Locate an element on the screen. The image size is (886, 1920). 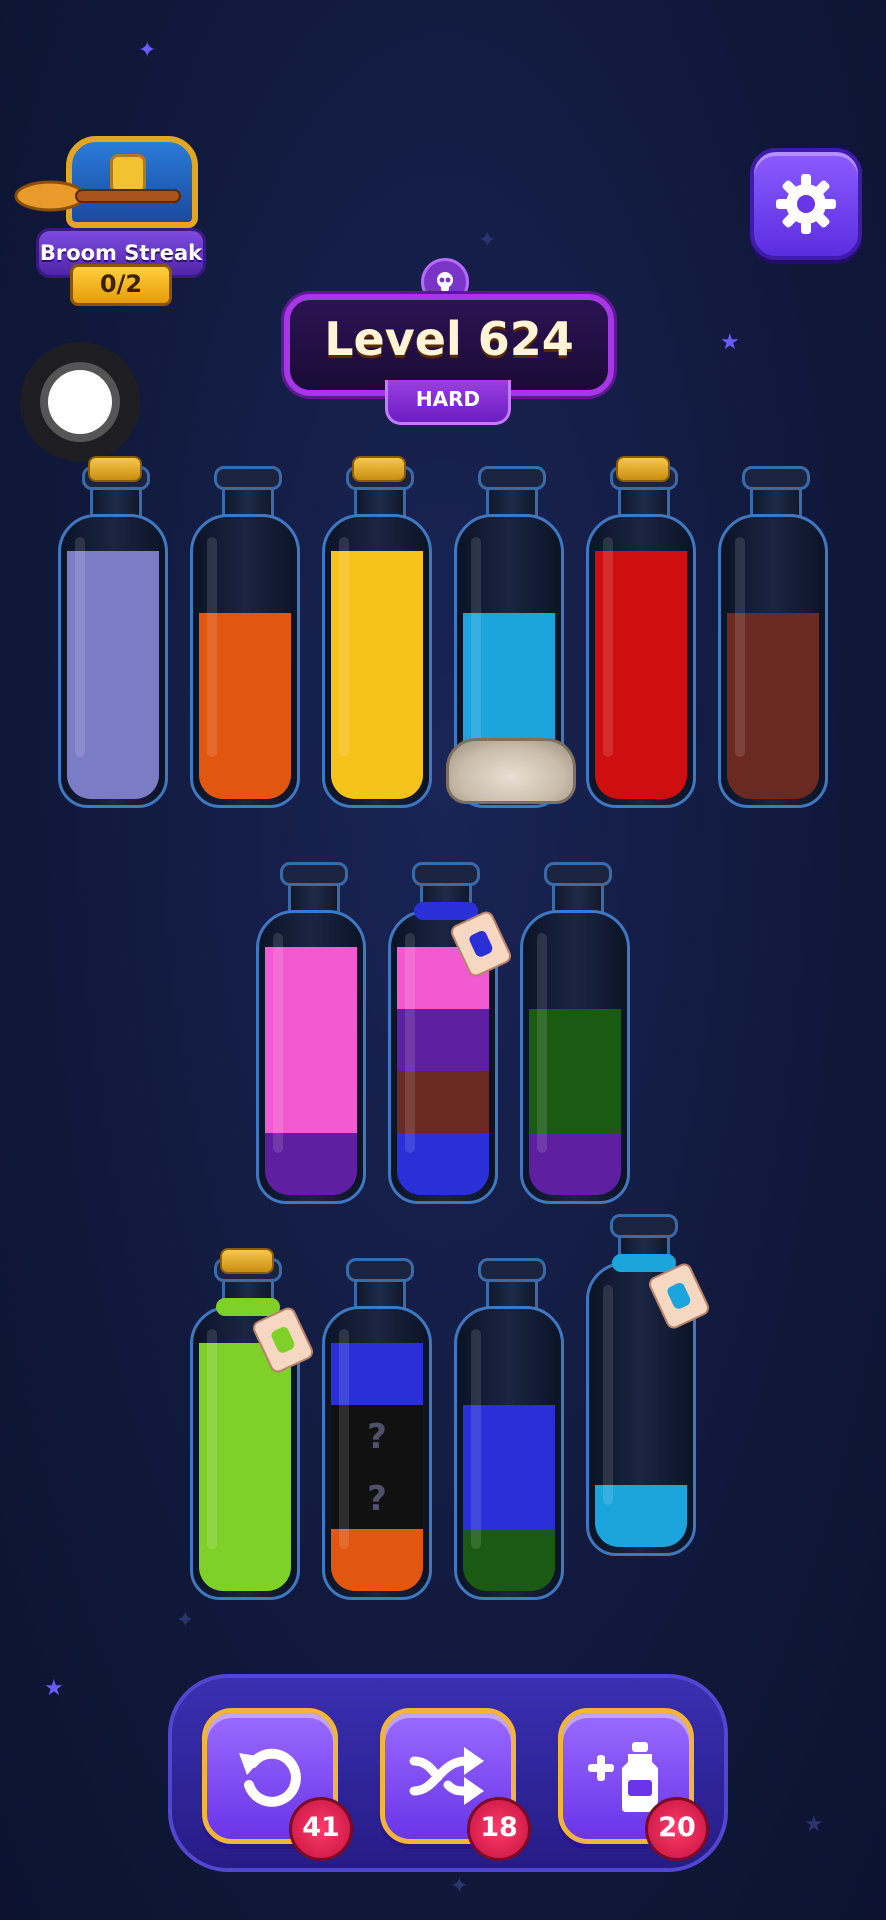
bottle: ?? is located at coordinates (377, 1430).